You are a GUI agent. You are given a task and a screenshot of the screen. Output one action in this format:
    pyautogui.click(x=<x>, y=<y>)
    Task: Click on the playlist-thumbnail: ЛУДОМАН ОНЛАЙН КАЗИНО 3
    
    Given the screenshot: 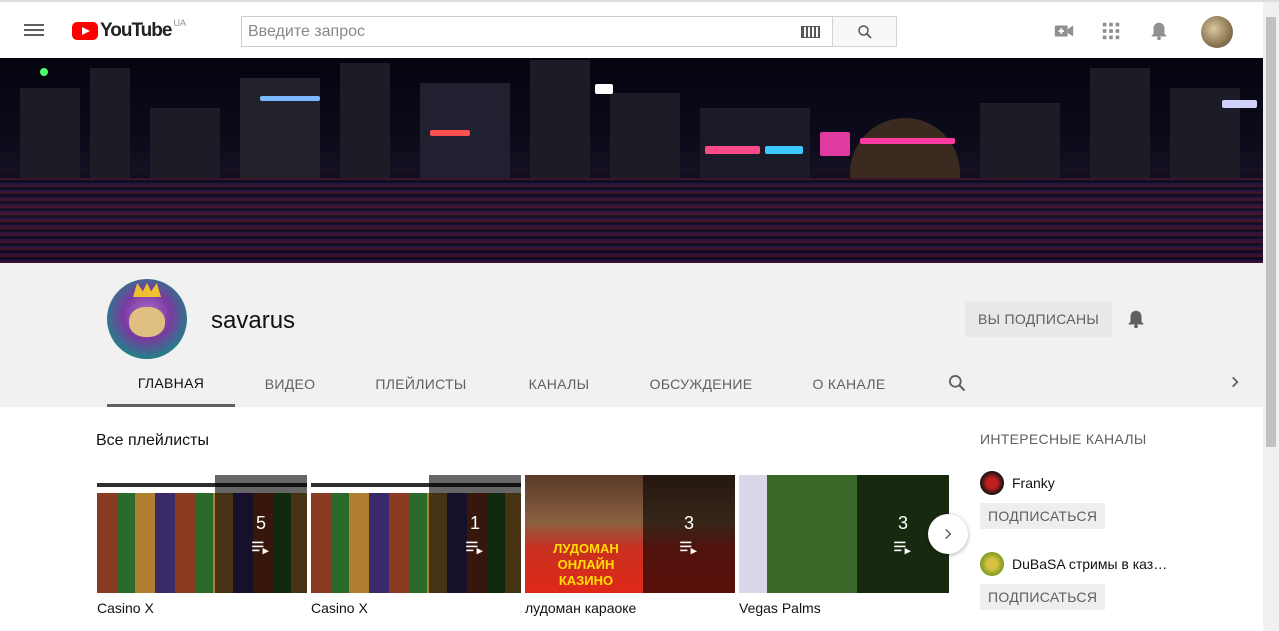 What is the action you would take?
    pyautogui.click(x=630, y=534)
    